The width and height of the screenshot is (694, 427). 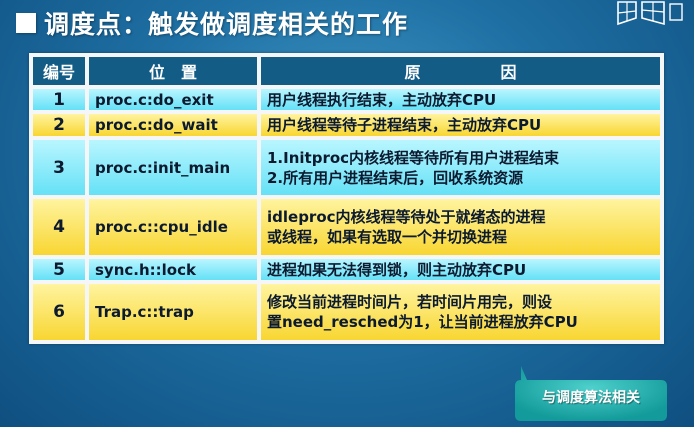 What do you see at coordinates (387, 237) in the screenshot?
I see `reason-line: 或线程，如果有选取一个并切换进程` at bounding box center [387, 237].